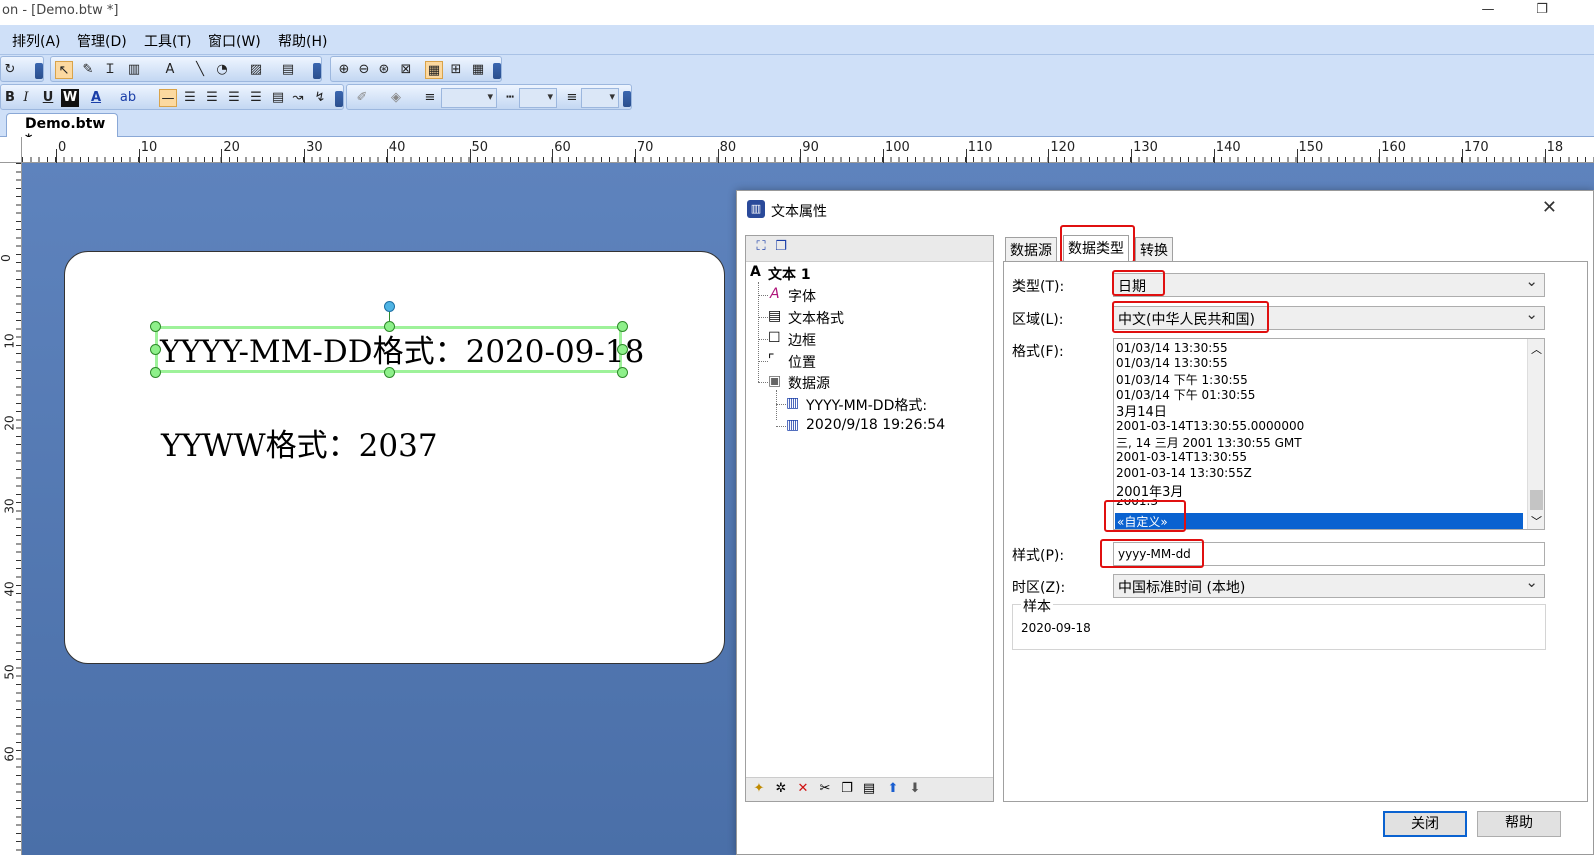  What do you see at coordinates (1329, 585) in the screenshot?
I see `timezone-select: 中国标准时间 (本地)` at bounding box center [1329, 585].